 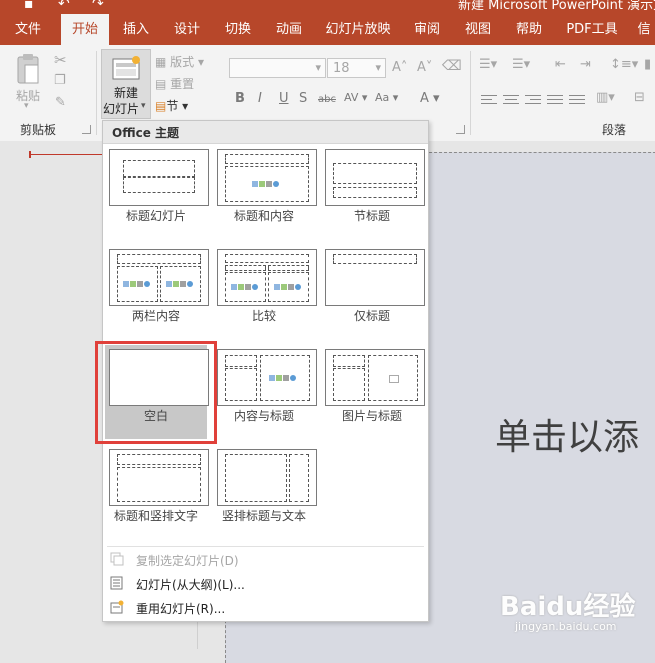 What do you see at coordinates (85, 29) in the screenshot?
I see `tab-home: 开始` at bounding box center [85, 29].